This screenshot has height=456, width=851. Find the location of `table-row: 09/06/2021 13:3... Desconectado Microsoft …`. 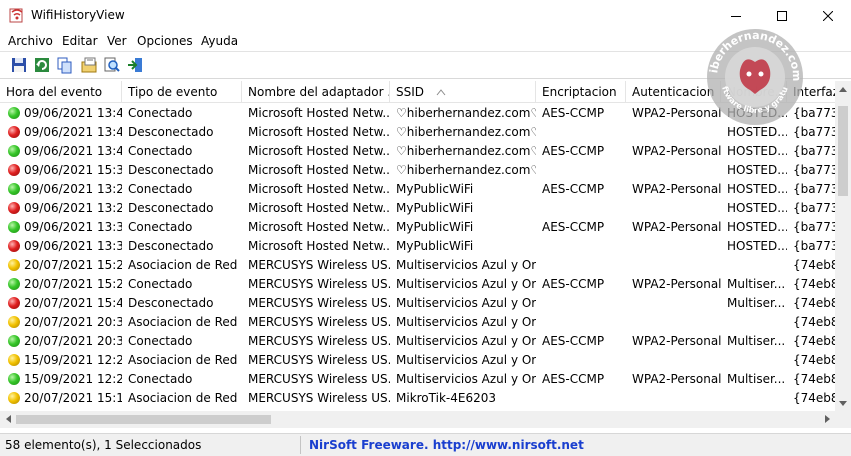

table-row: 09/06/2021 13:3... Desconectado Microsoft … is located at coordinates (417, 246).